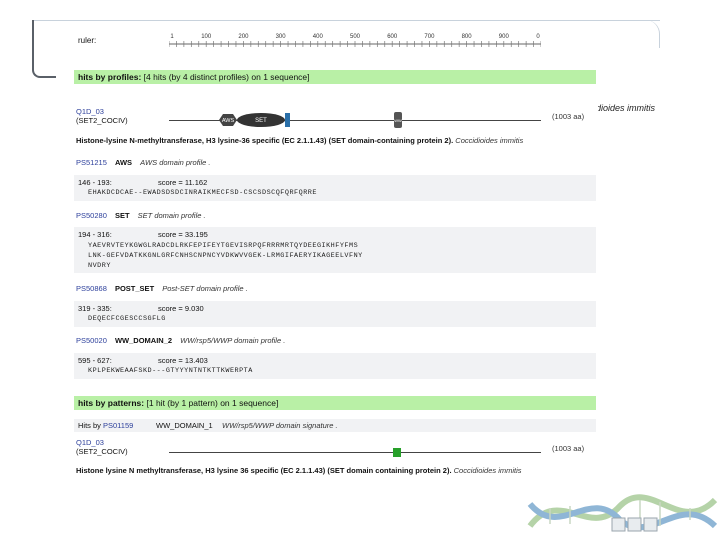 The image size is (720, 540). I want to click on ruler-tick-label: 600, so click(392, 37).